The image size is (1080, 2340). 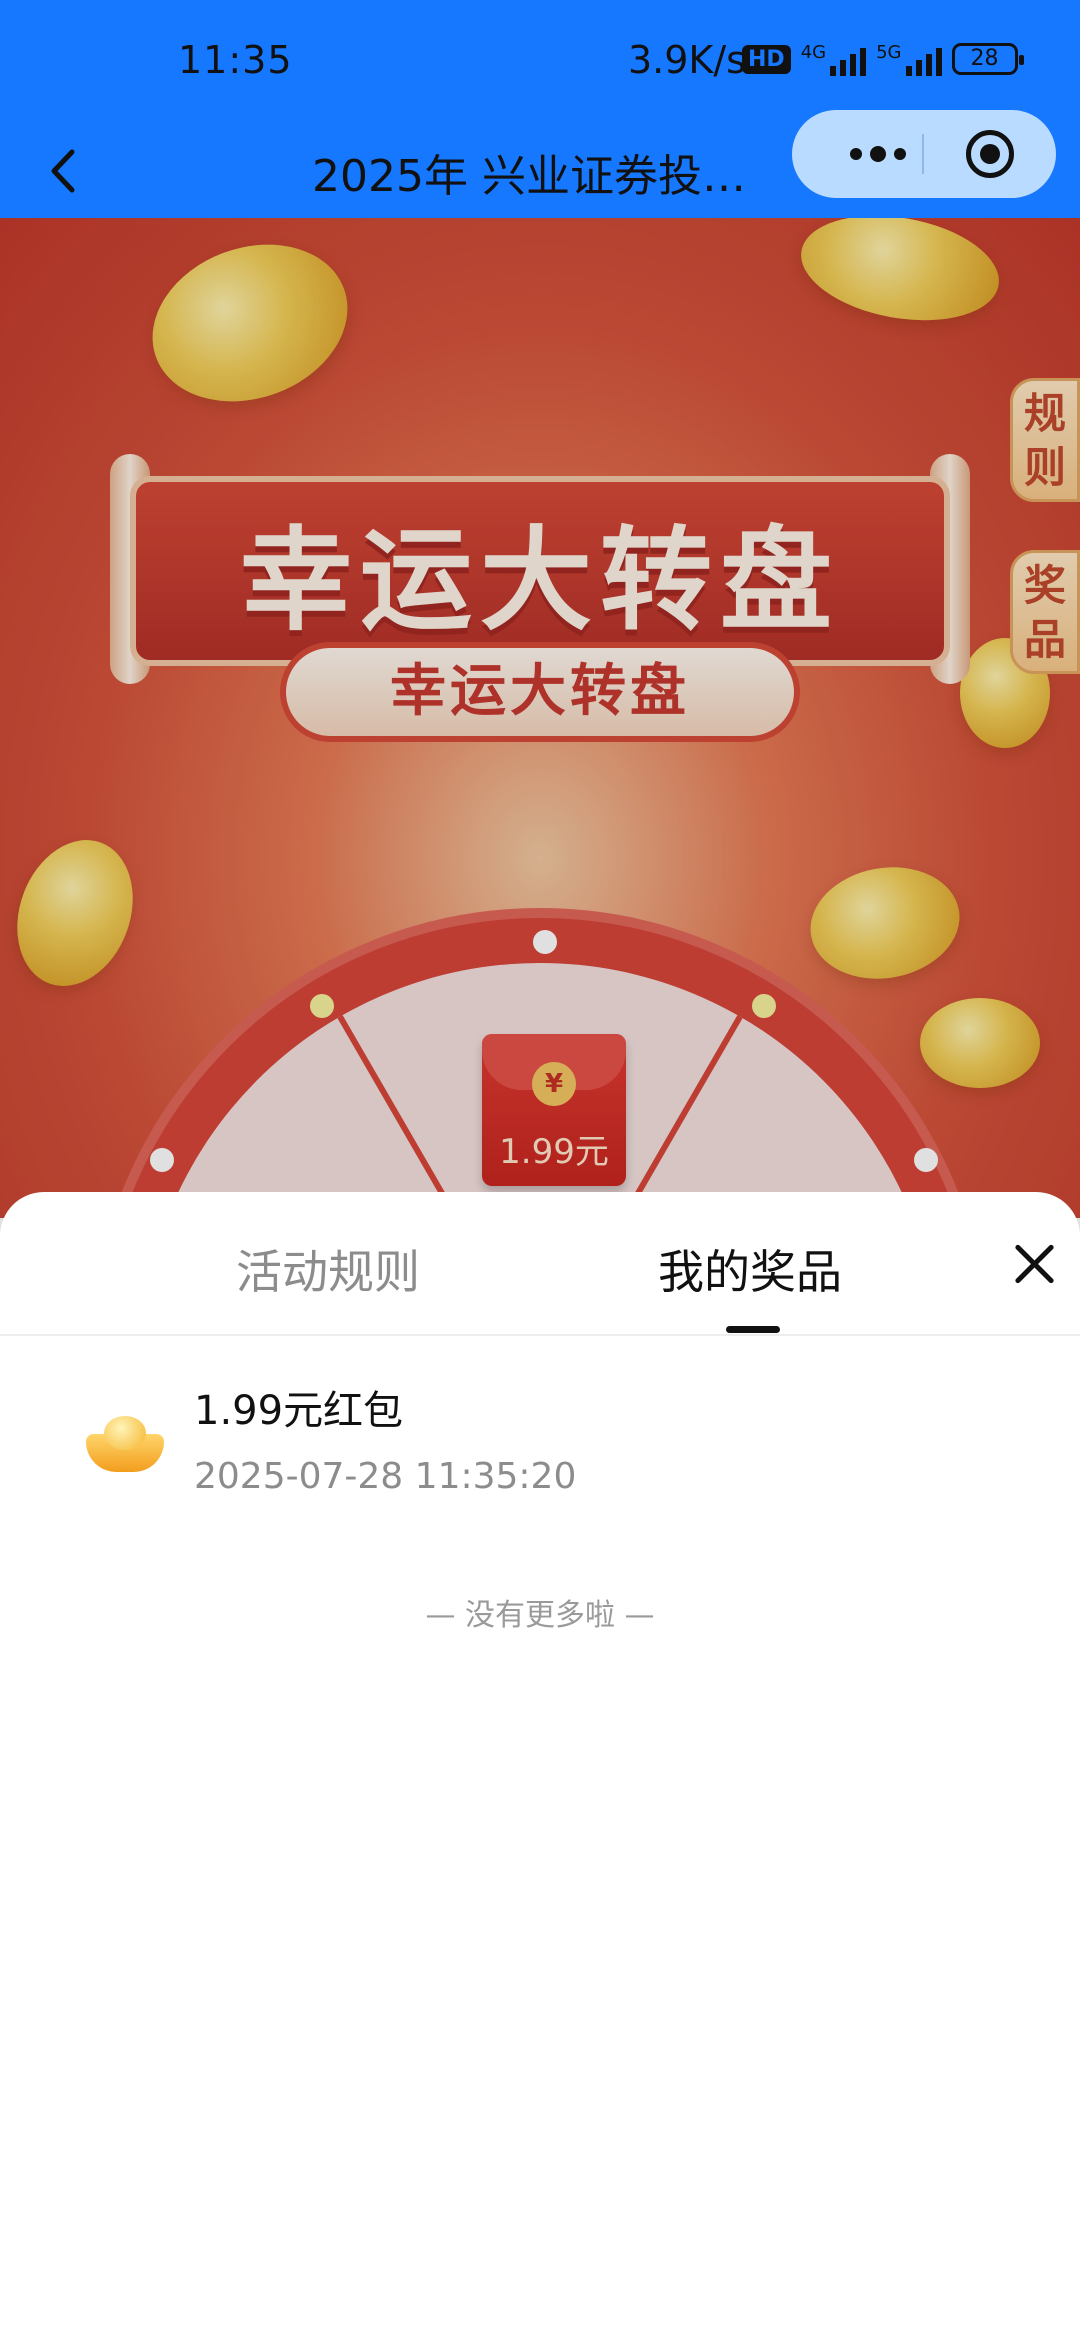 What do you see at coordinates (540, 1615) in the screenshot?
I see `no-more-hint: — 没有更多啦 —` at bounding box center [540, 1615].